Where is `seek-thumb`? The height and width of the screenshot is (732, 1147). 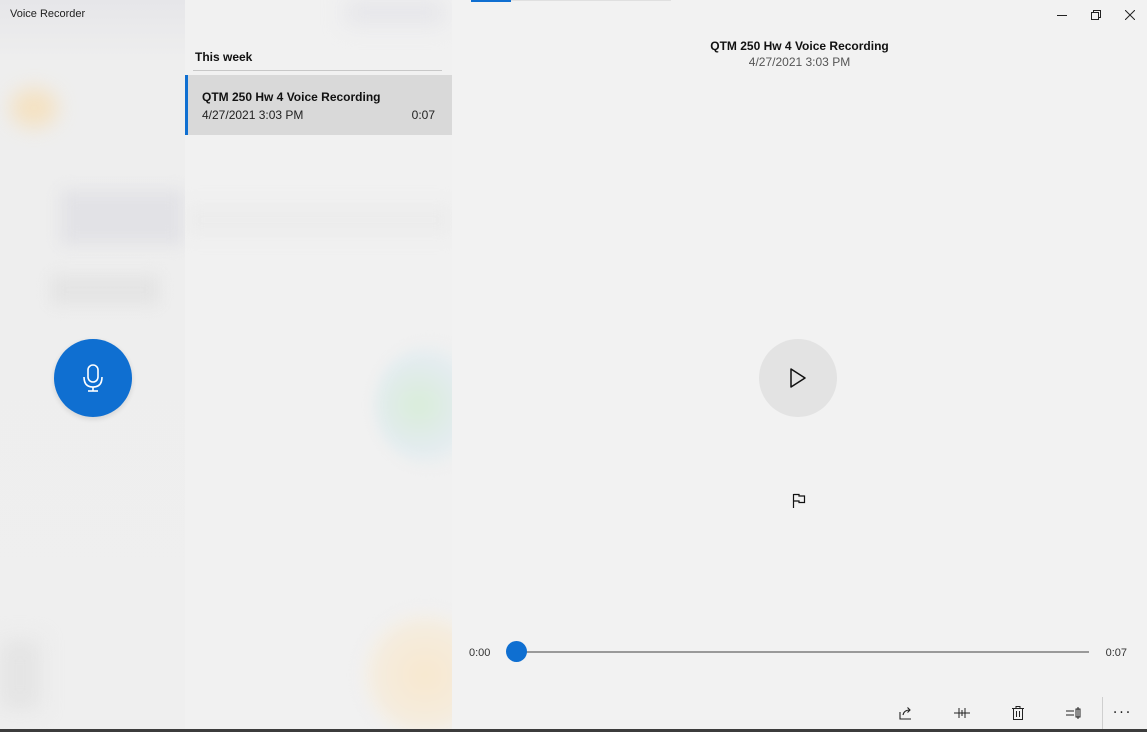
seek-thumb is located at coordinates (516, 651).